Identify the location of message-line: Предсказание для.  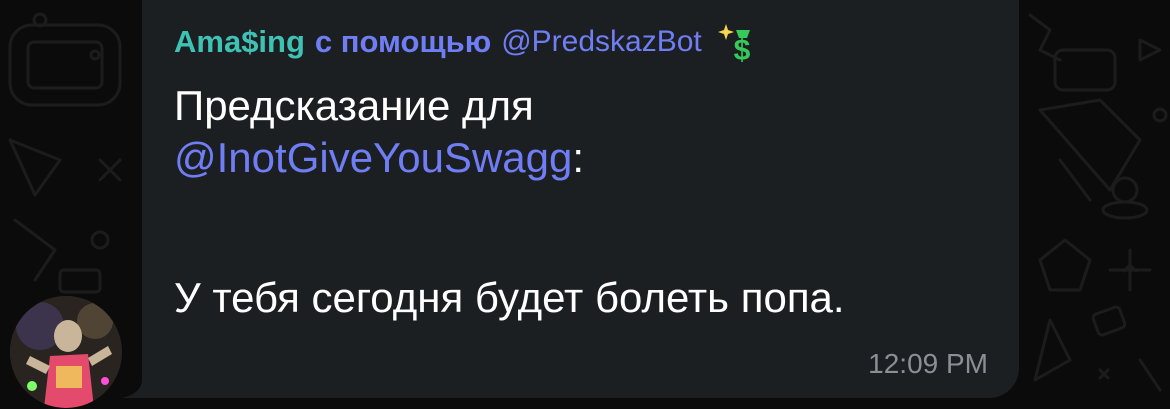
(354, 105).